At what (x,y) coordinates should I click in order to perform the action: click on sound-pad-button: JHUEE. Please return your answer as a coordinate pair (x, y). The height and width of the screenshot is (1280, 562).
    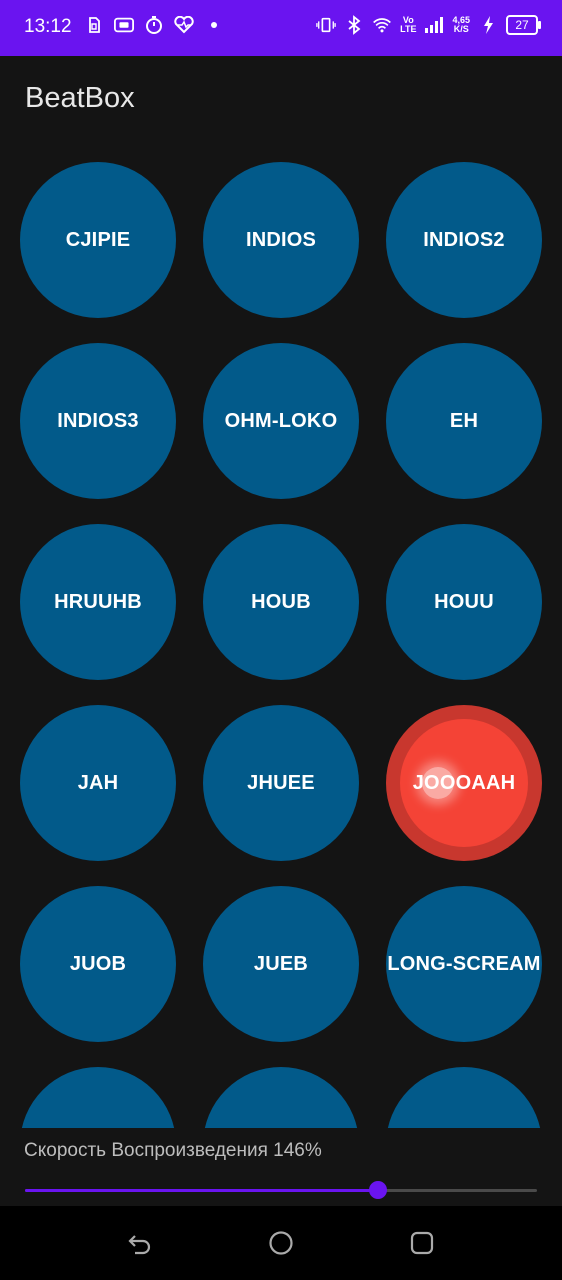
    Looking at the image, I should click on (281, 783).